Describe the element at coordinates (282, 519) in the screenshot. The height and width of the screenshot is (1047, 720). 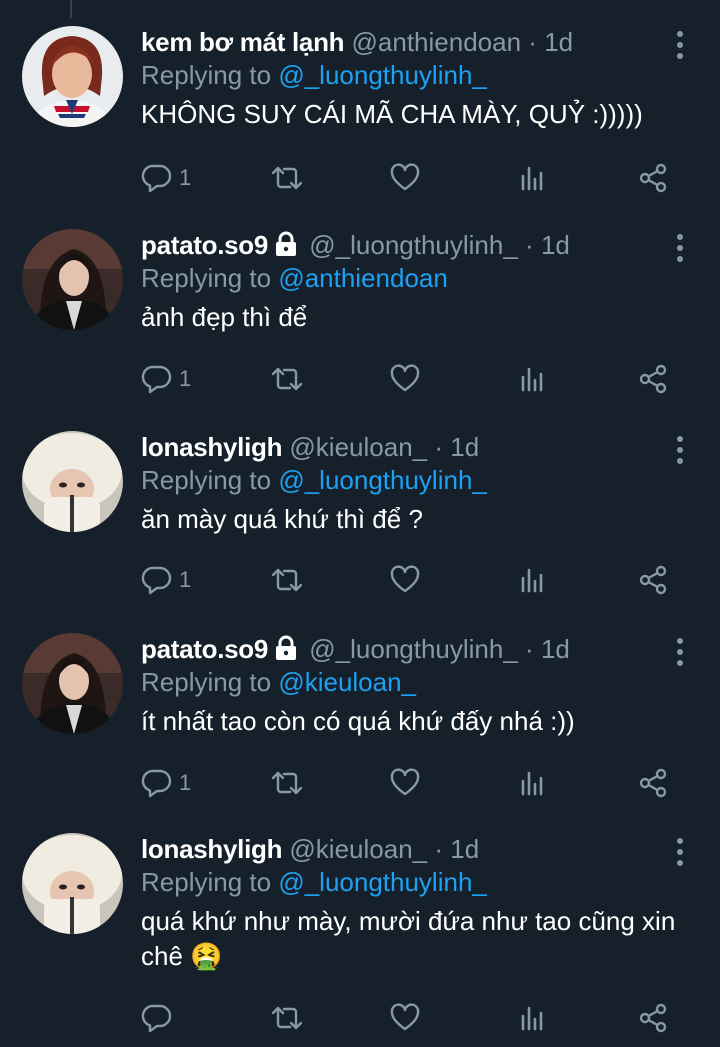
I see `tweet-text: ăn mày quá khứ thì để ?` at that location.